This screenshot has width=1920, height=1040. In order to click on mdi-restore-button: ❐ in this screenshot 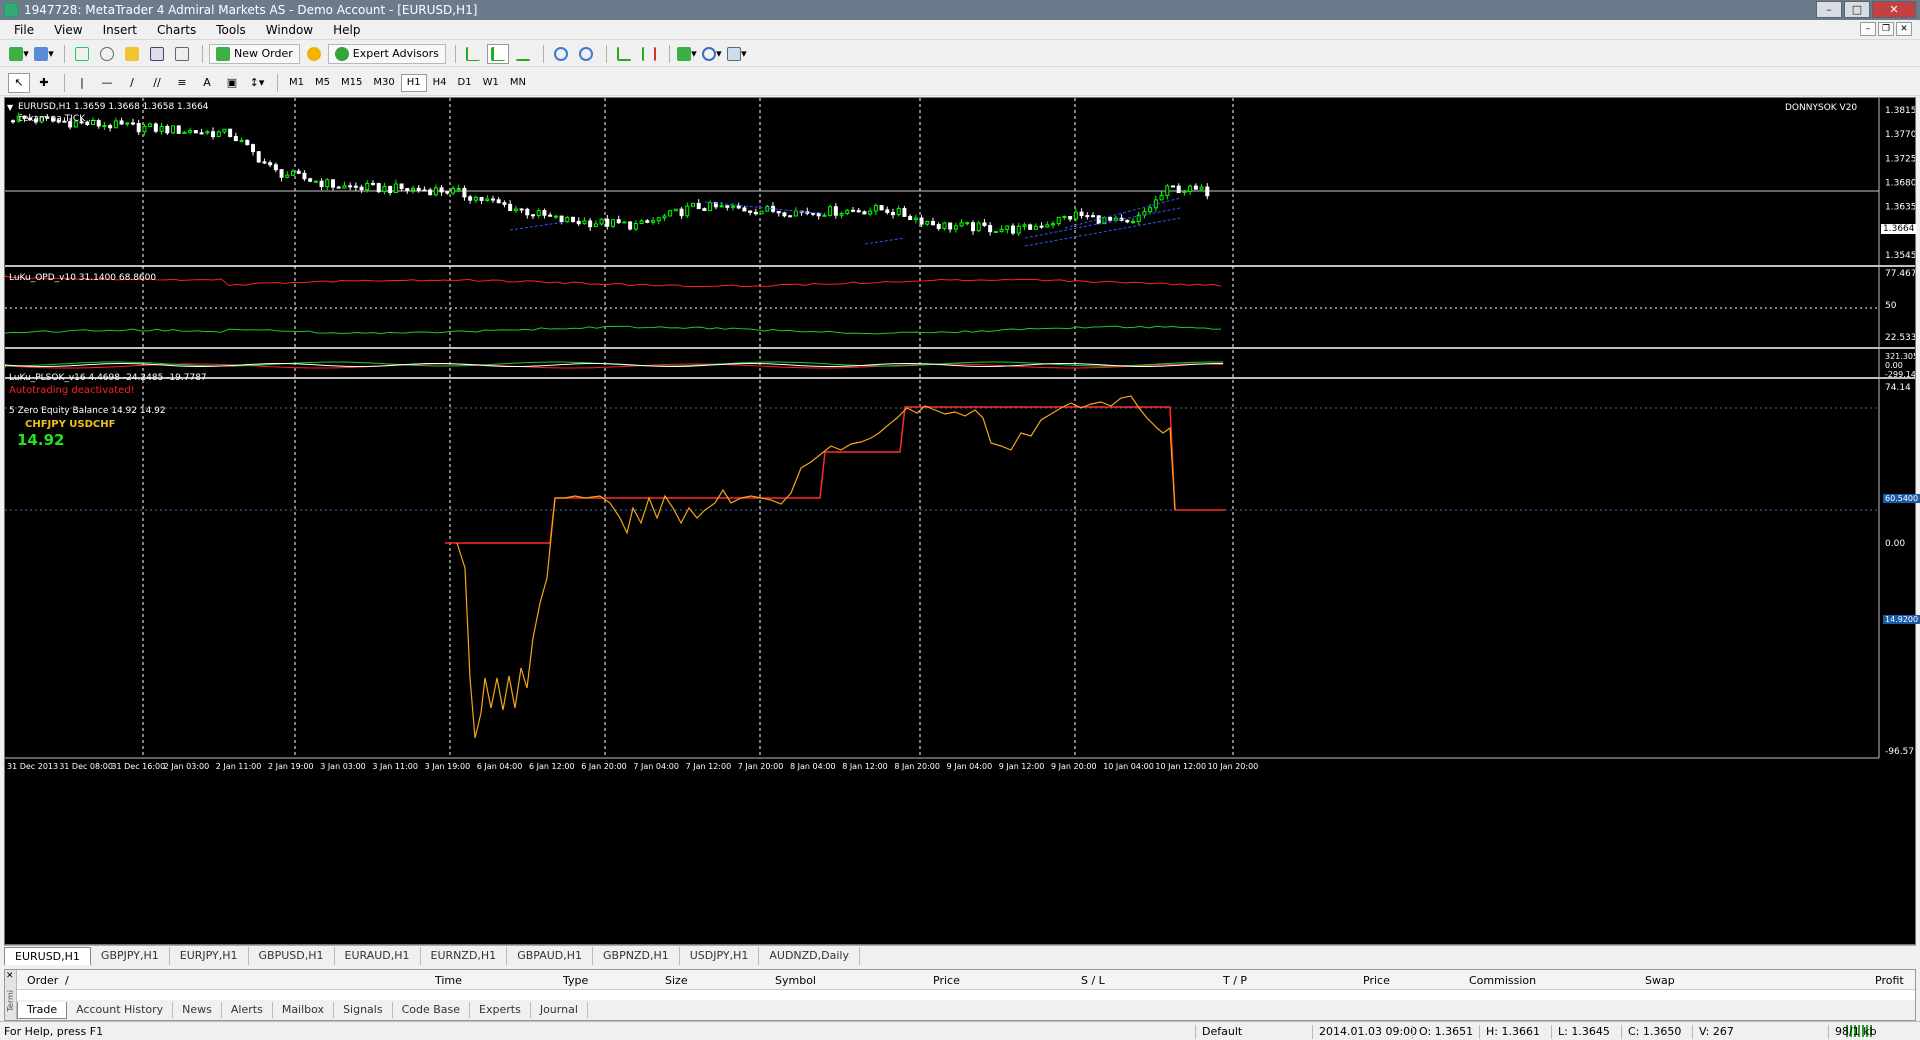, I will do `click(1886, 29)`.